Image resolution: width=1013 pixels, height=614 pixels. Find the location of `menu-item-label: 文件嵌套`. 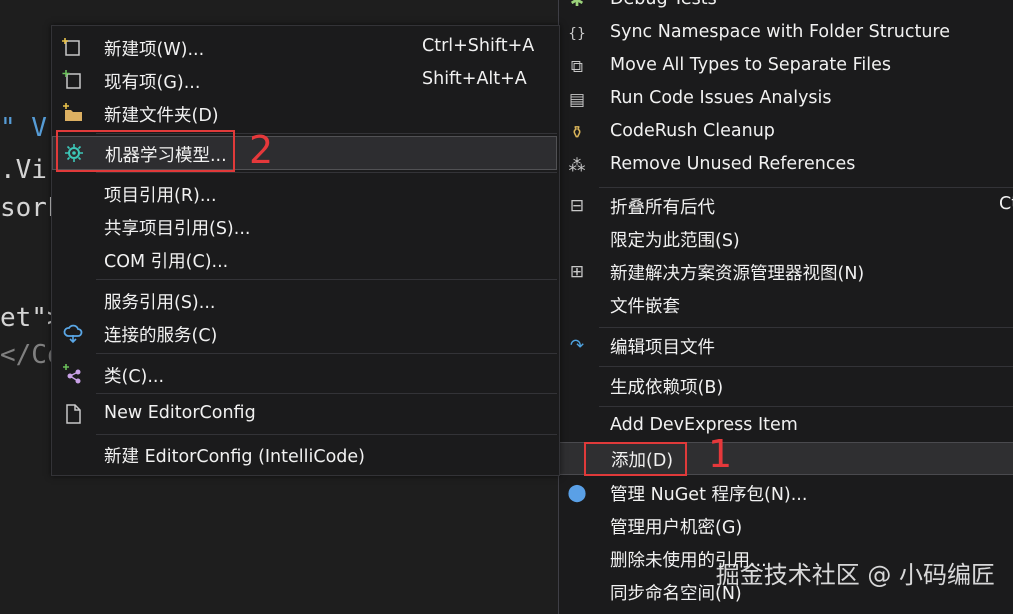

menu-item-label: 文件嵌套 is located at coordinates (645, 307).